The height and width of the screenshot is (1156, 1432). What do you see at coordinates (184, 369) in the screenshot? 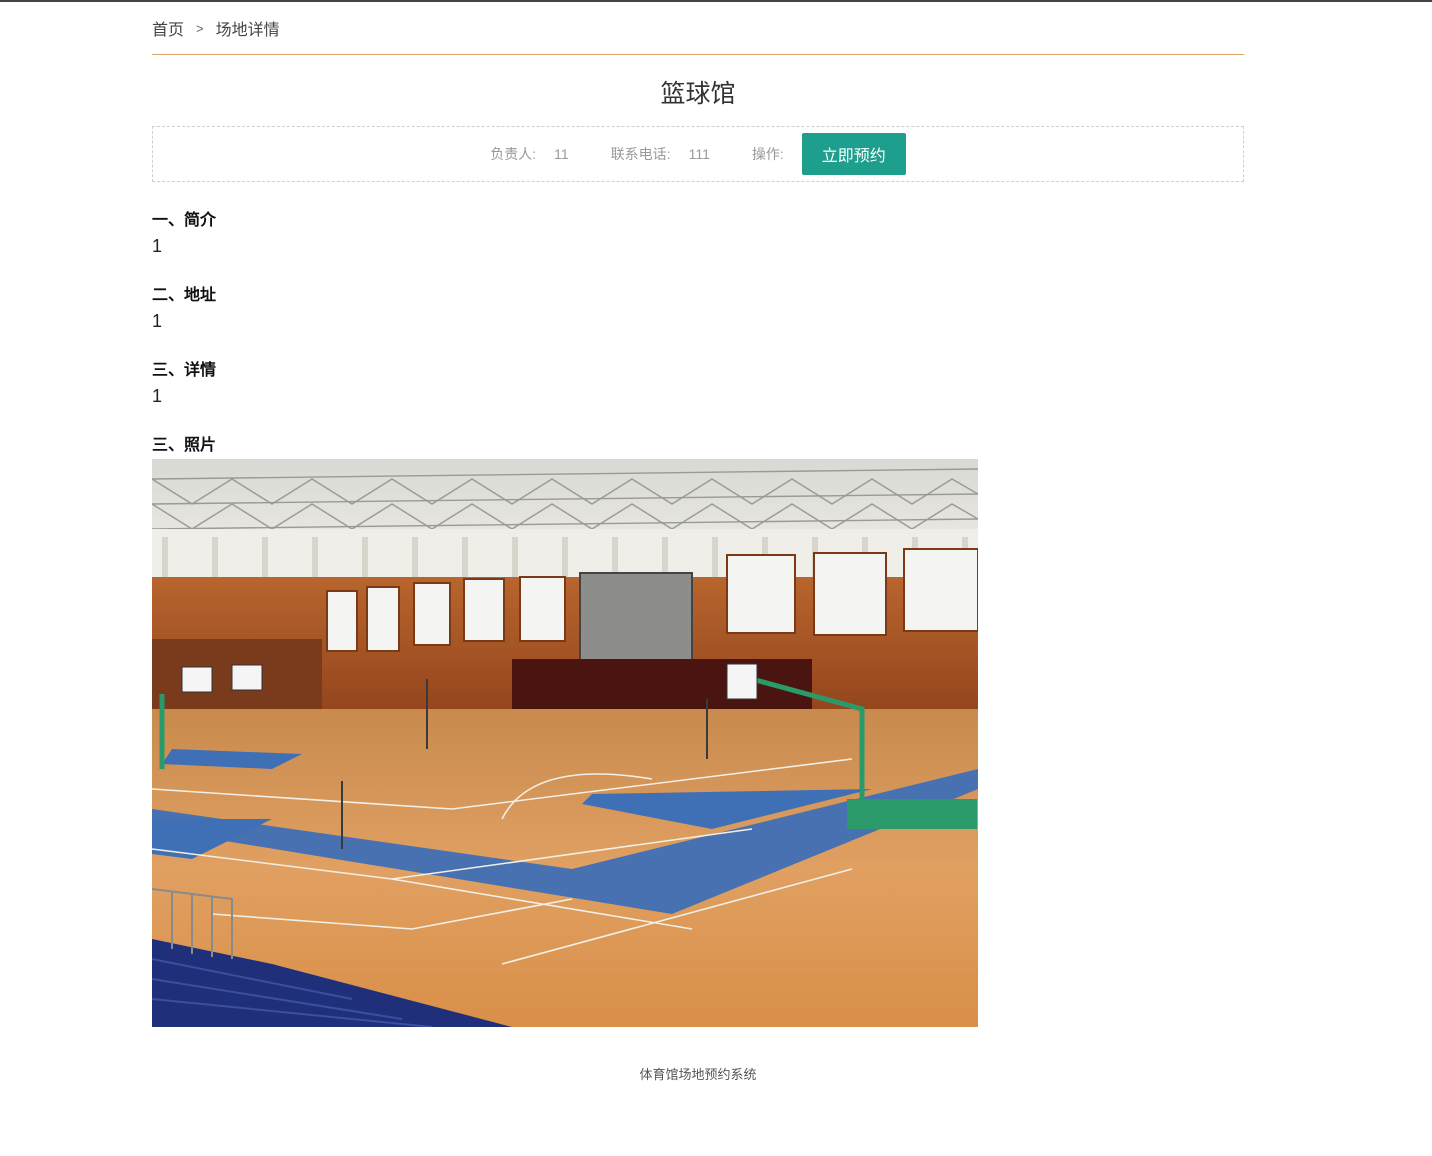
I see `section-details-heading: 三、详情` at bounding box center [184, 369].